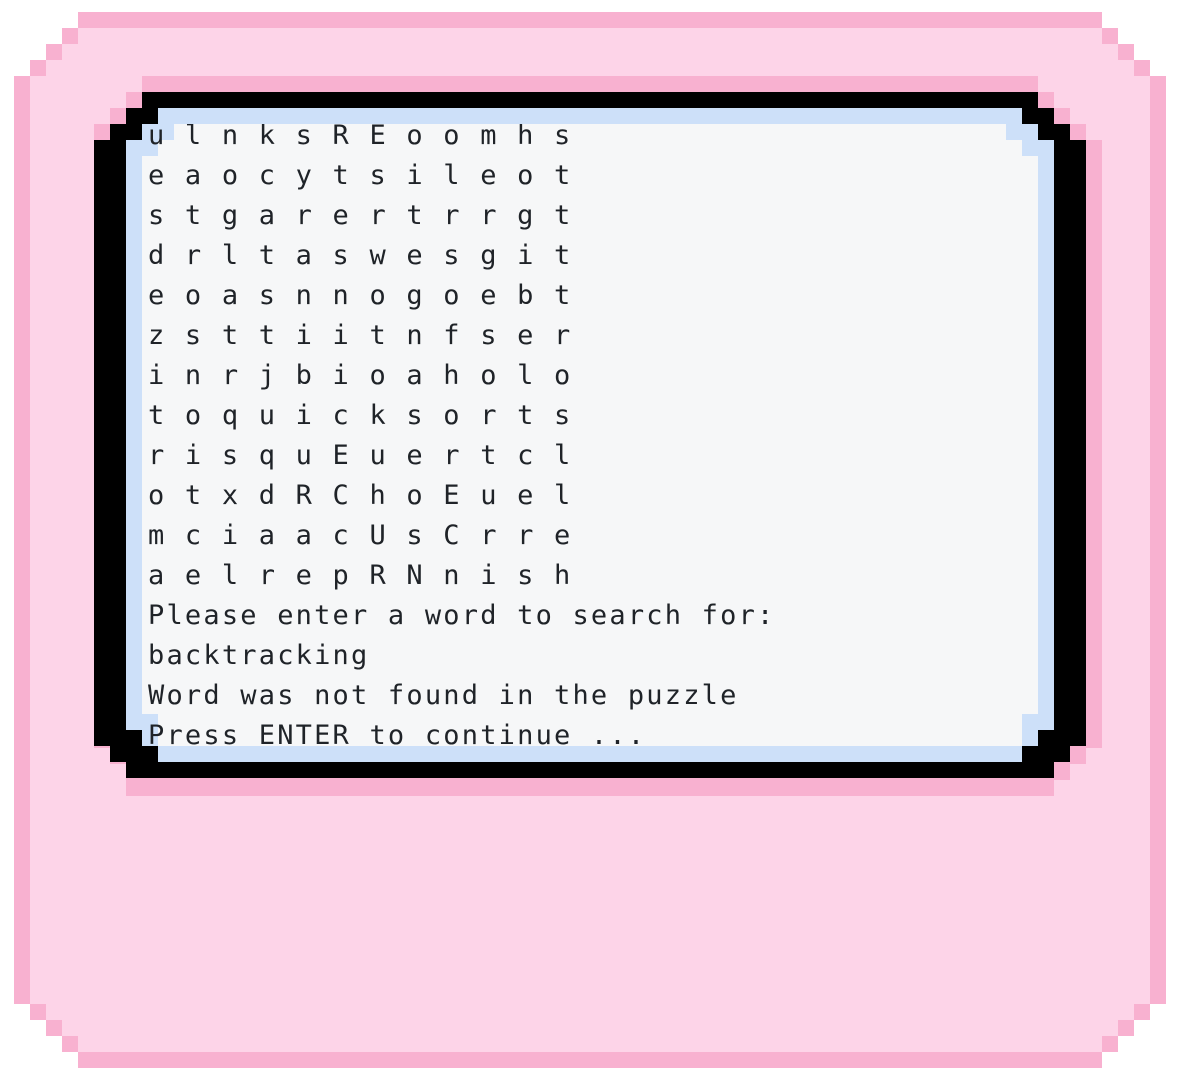  I want to click on grid-row: e a o c y t s i l e o t, so click(360, 175).